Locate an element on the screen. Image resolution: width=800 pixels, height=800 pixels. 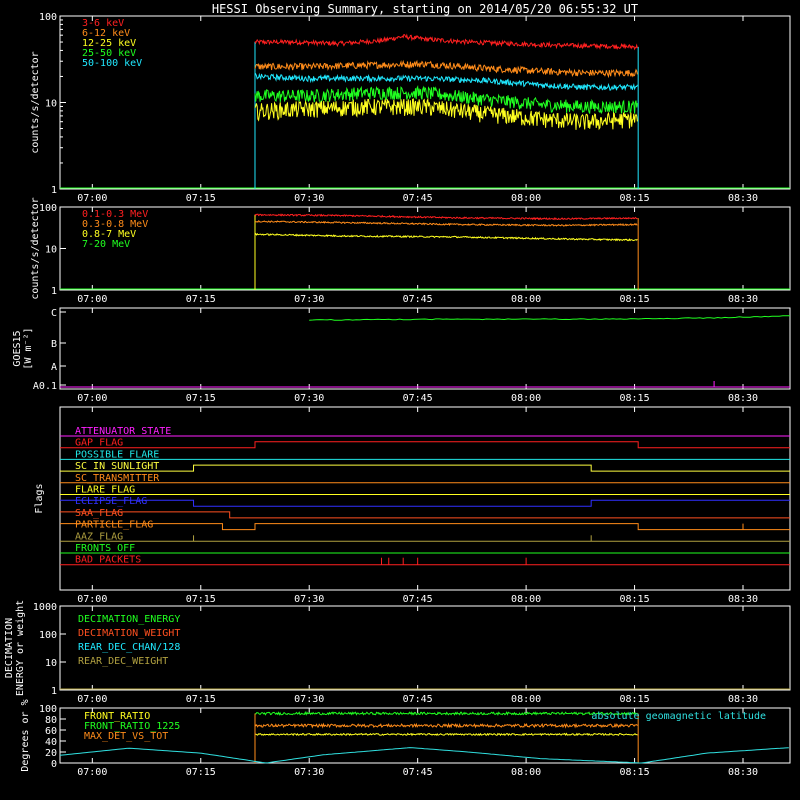
series-line-0.3-0.8 MeV is located at coordinates (446, 223).